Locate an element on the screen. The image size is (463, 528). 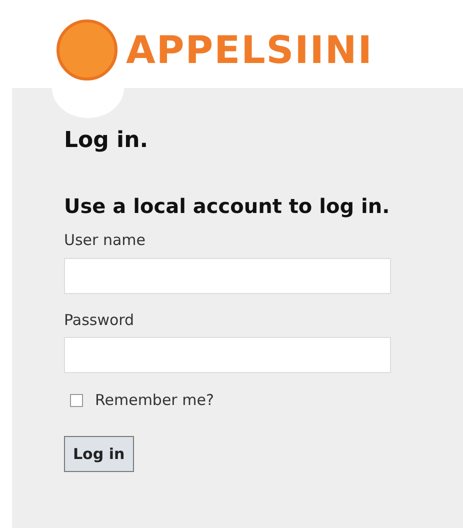
login-button: Log in is located at coordinates (99, 454).